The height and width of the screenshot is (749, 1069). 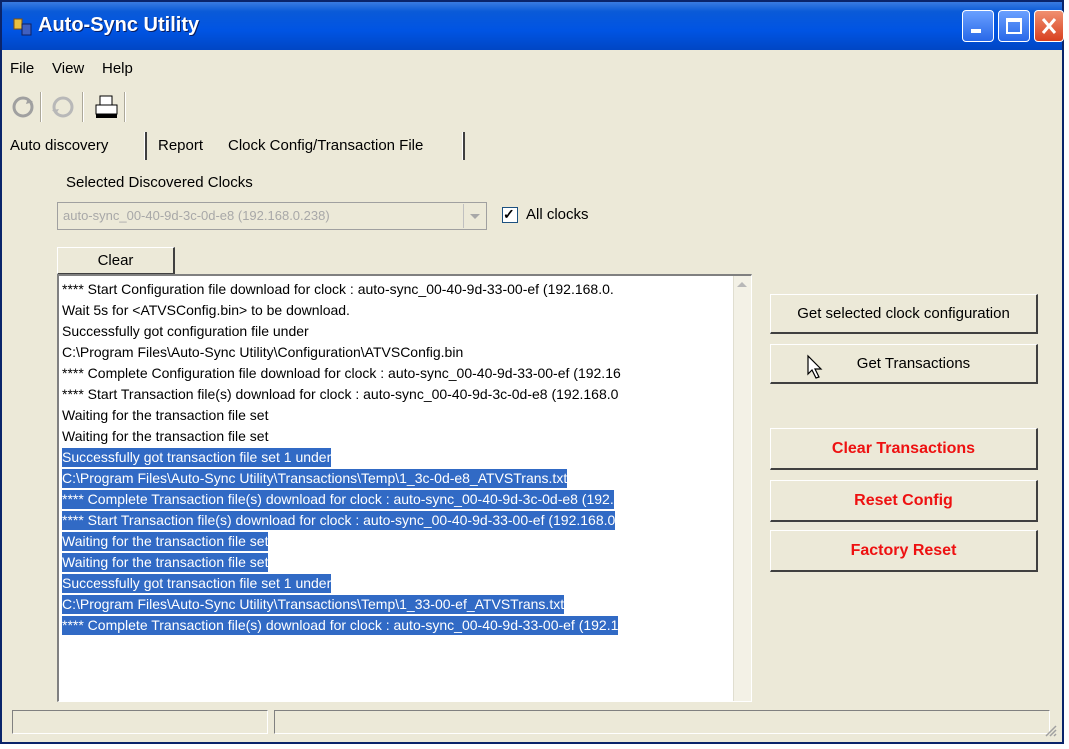 I want to click on clock-select-dropdown-button, so click(x=474, y=216).